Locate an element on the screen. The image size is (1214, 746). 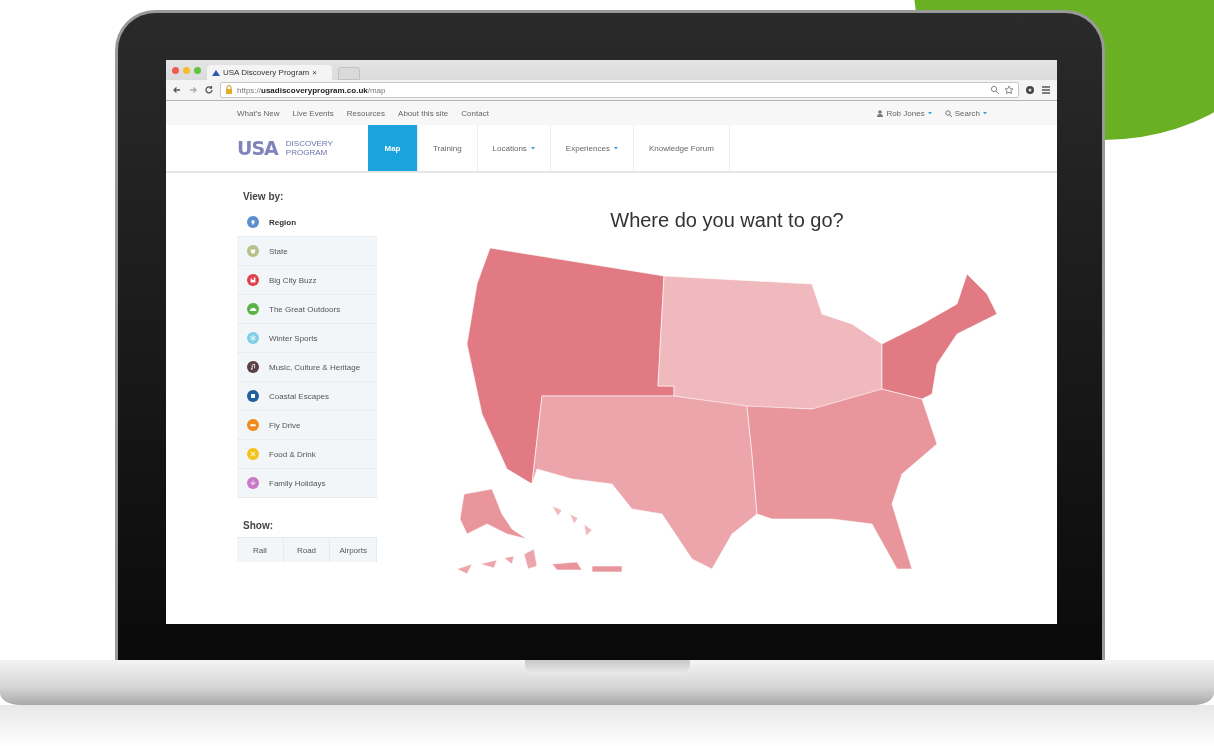
view-option: Music, Culture & Heritage is located at coordinates (307, 367).